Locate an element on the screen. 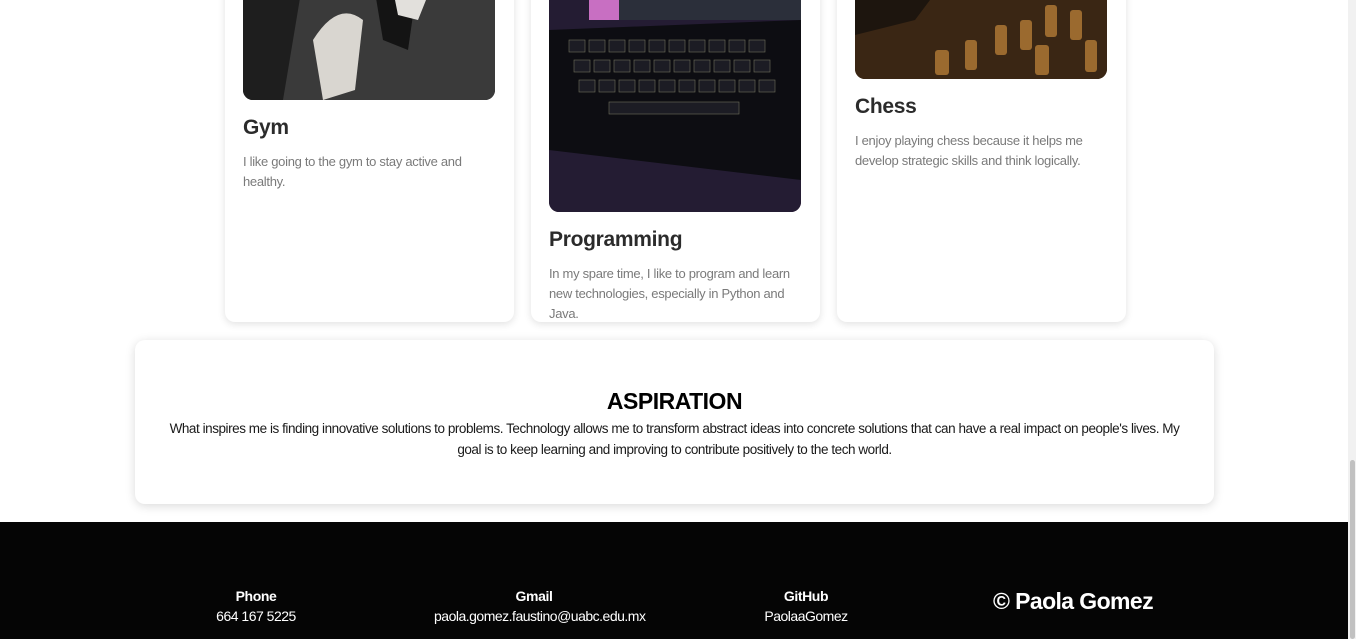 This screenshot has height=639, width=1356. aspiration-title: ASPIRATION is located at coordinates (674, 401).